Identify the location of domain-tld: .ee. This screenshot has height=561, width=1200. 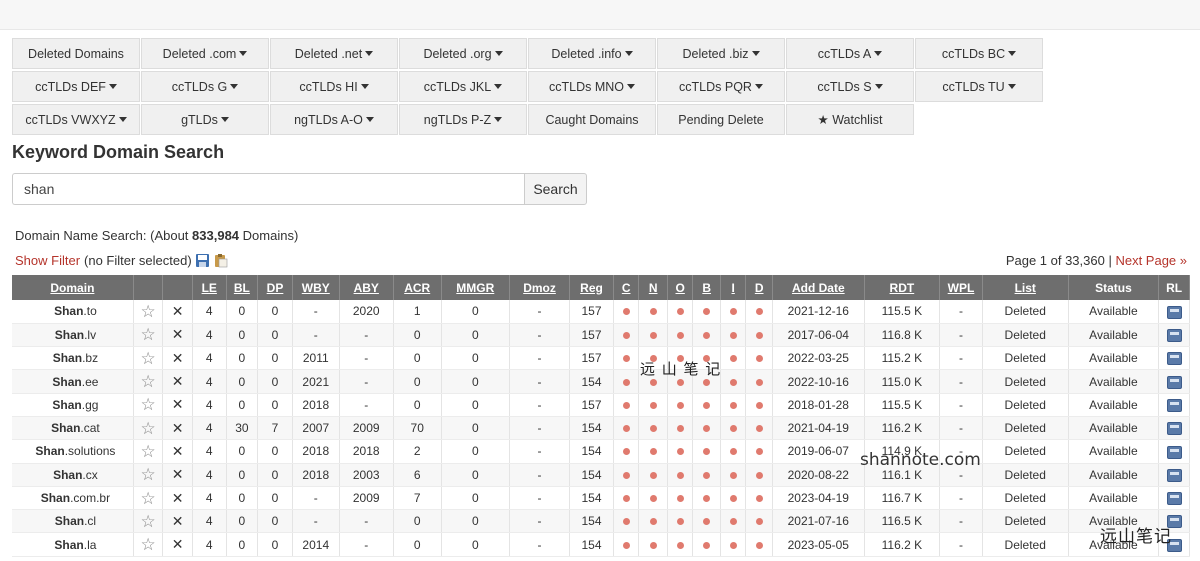
(90, 382).